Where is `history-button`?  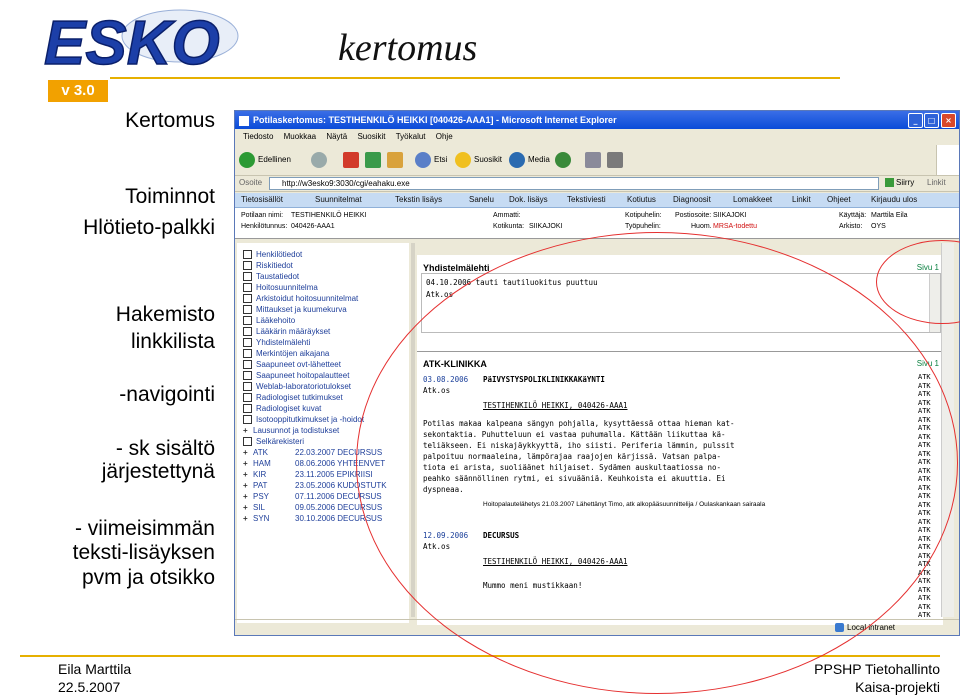
history-button is located at coordinates (564, 160).